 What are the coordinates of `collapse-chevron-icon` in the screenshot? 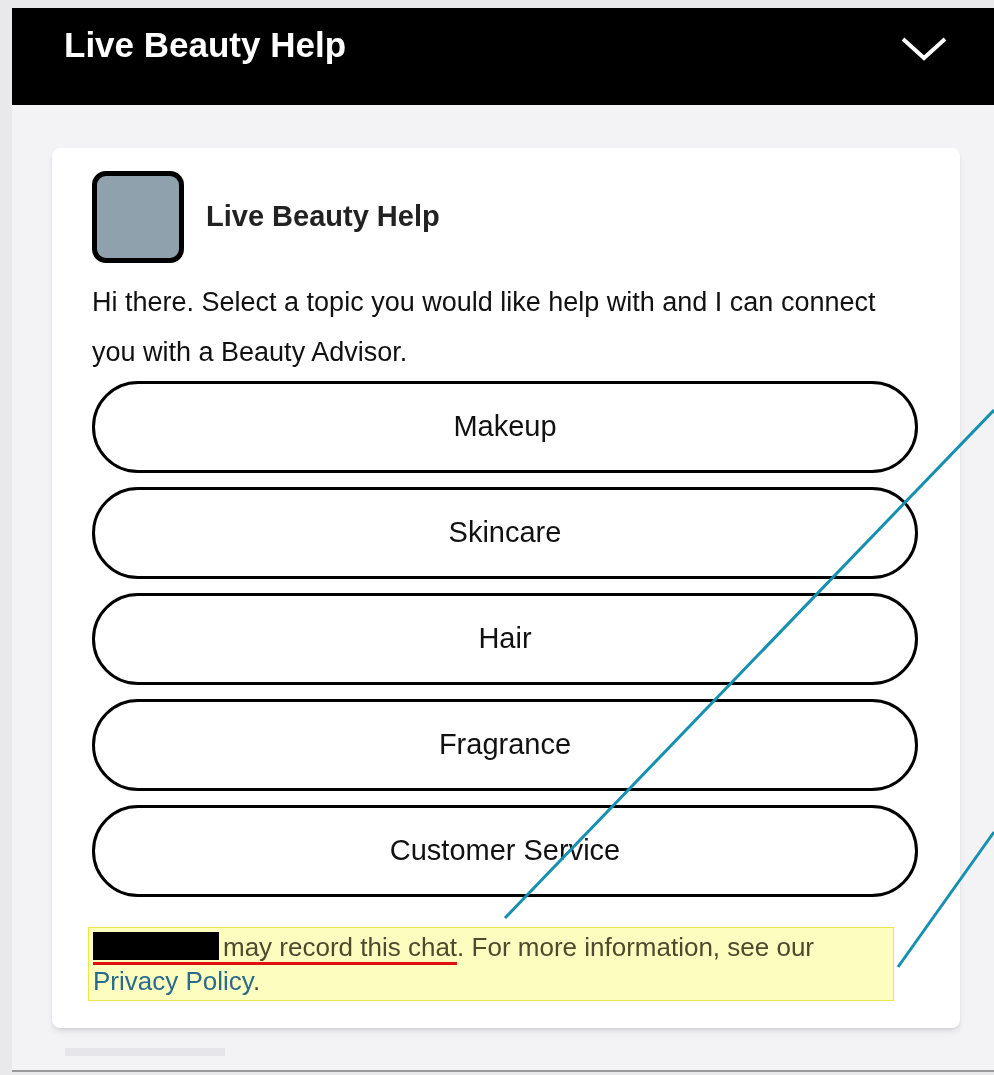 It's located at (924, 49).